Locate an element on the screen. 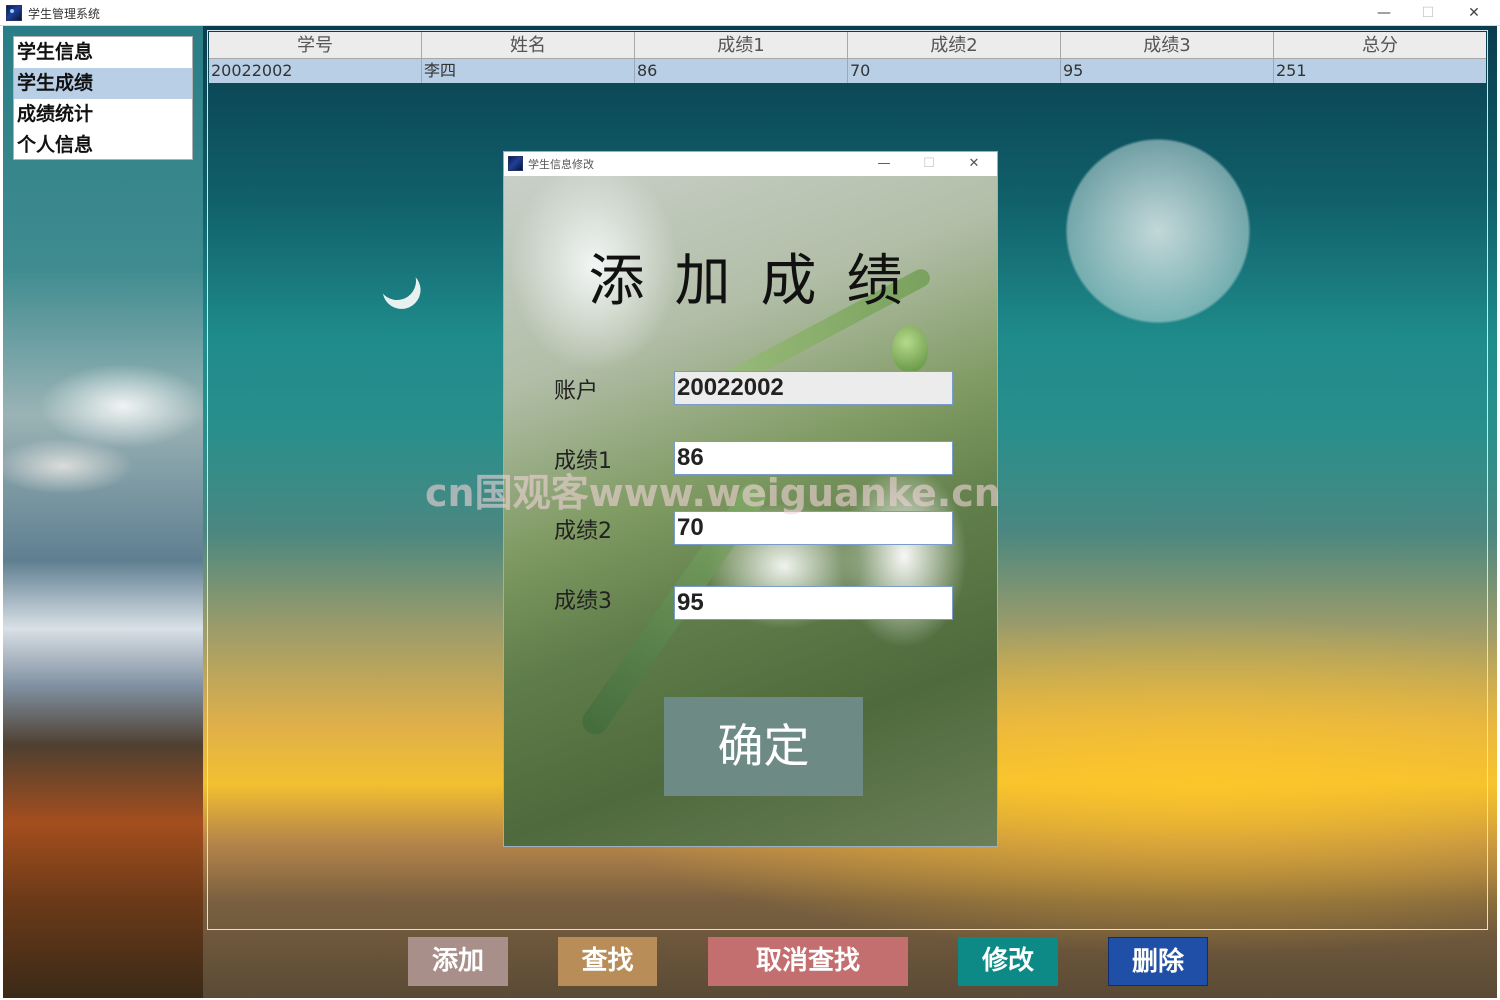 Image resolution: width=1500 pixels, height=1000 pixels. dialog-maximize-icon: ☐ is located at coordinates (929, 164).